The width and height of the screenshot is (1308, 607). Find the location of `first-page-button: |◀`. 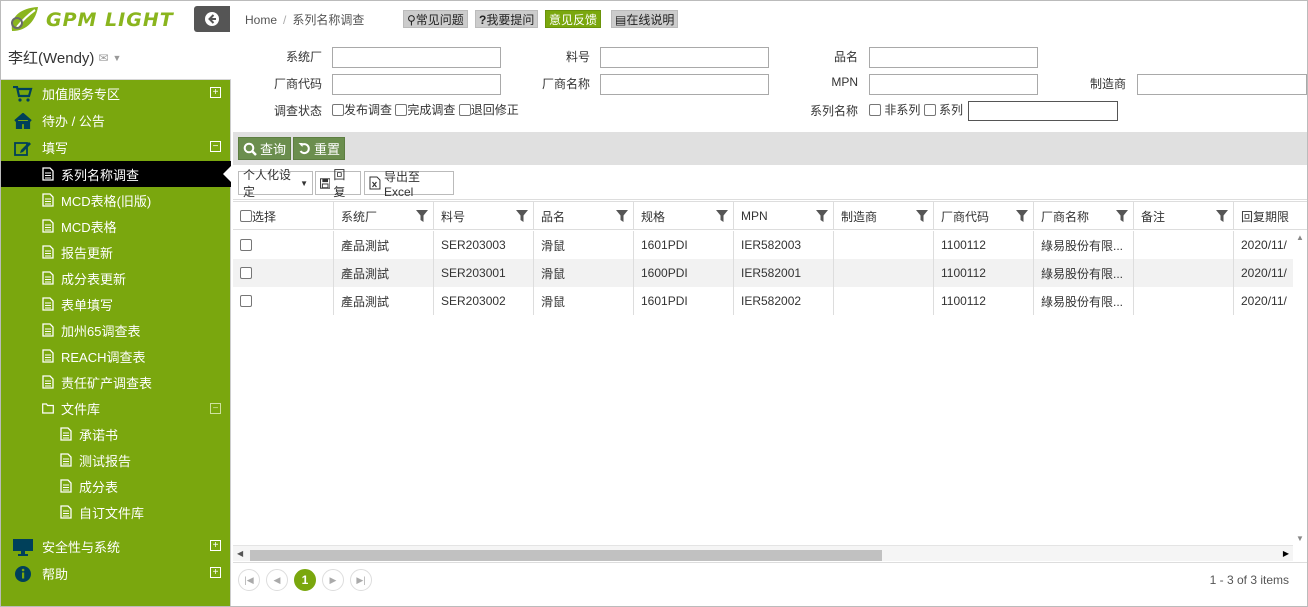

first-page-button: |◀ is located at coordinates (249, 580).